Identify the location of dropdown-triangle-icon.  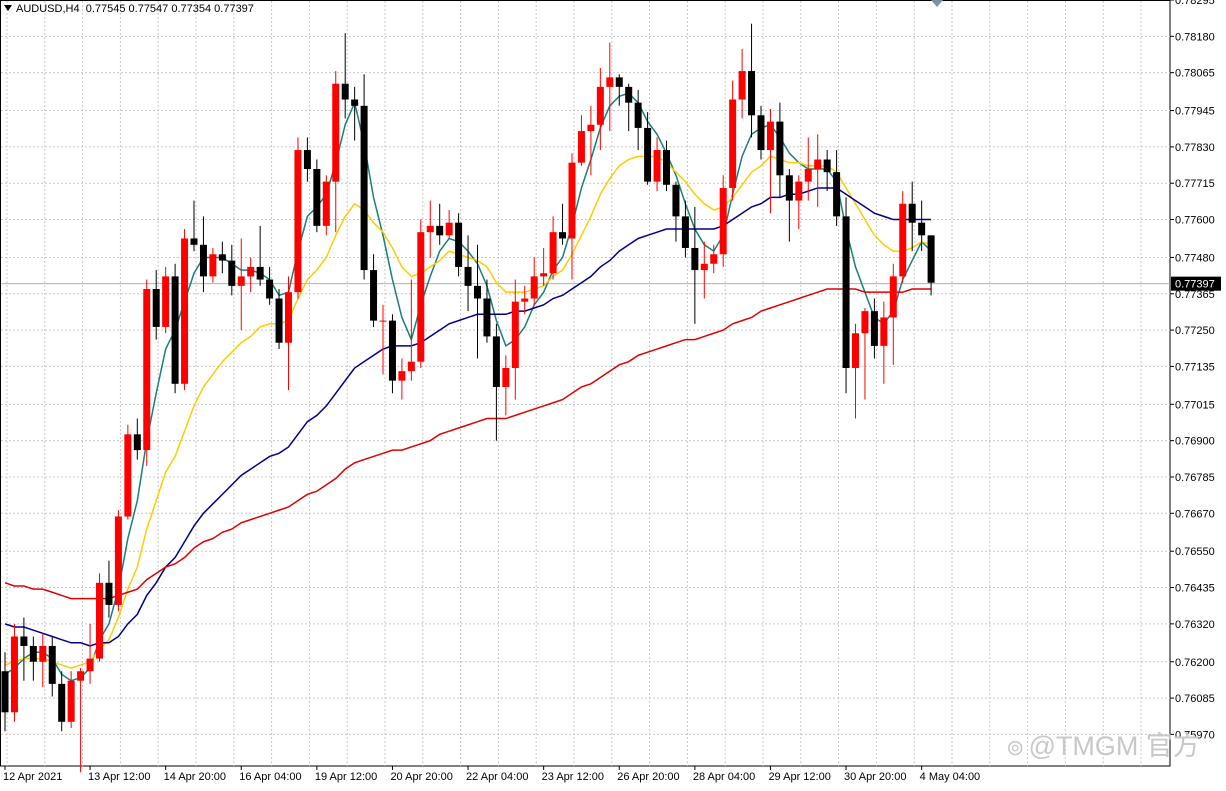
(8, 8).